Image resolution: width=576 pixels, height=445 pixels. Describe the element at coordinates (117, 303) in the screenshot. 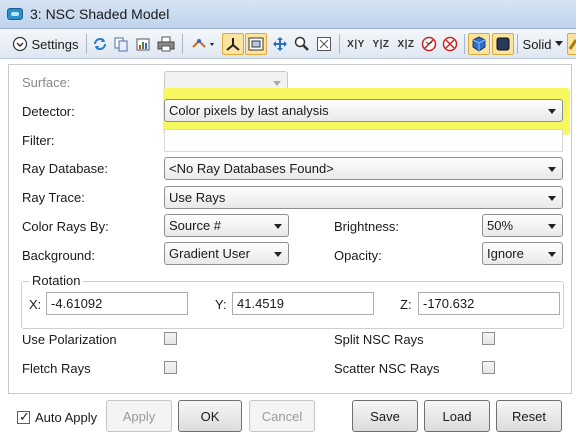

I see `rotation-x-input: -4.61092` at that location.